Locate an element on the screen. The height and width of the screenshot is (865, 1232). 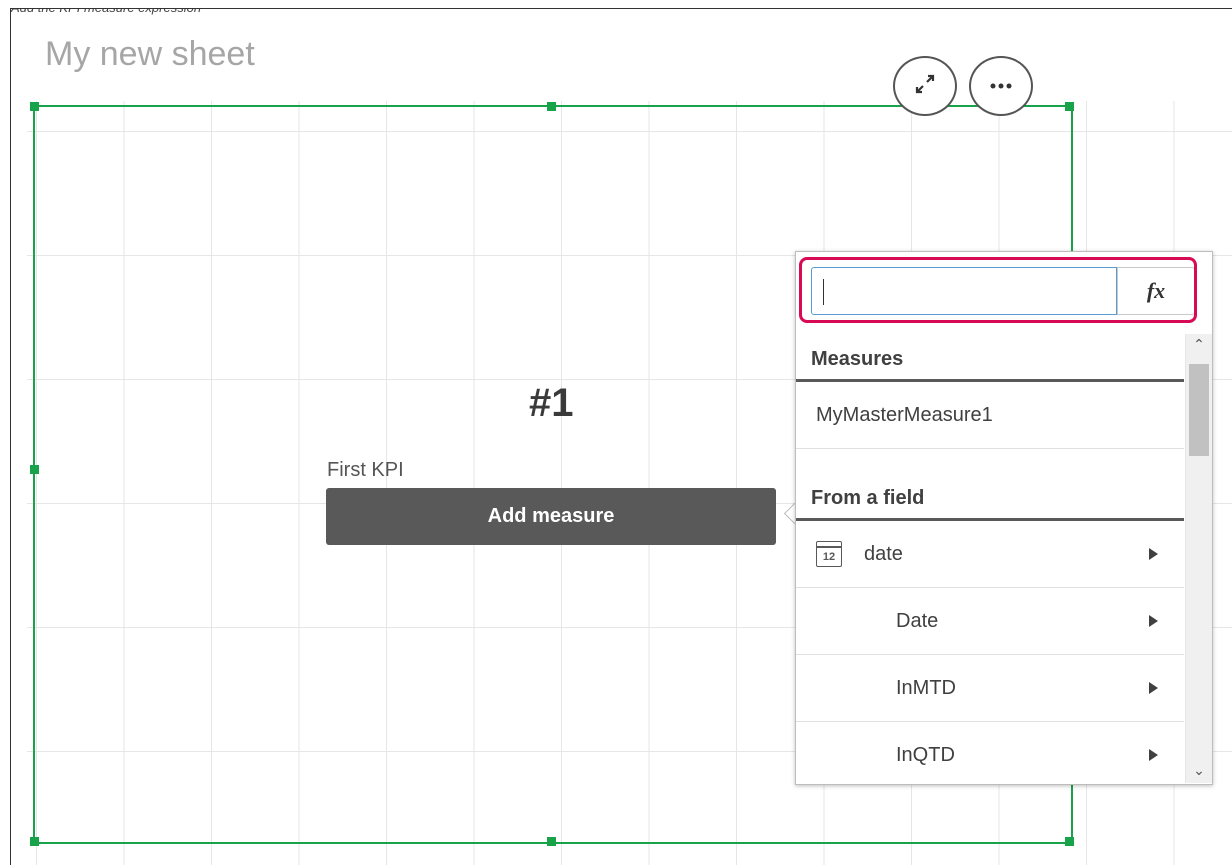
more-options-icon is located at coordinates (1001, 86).